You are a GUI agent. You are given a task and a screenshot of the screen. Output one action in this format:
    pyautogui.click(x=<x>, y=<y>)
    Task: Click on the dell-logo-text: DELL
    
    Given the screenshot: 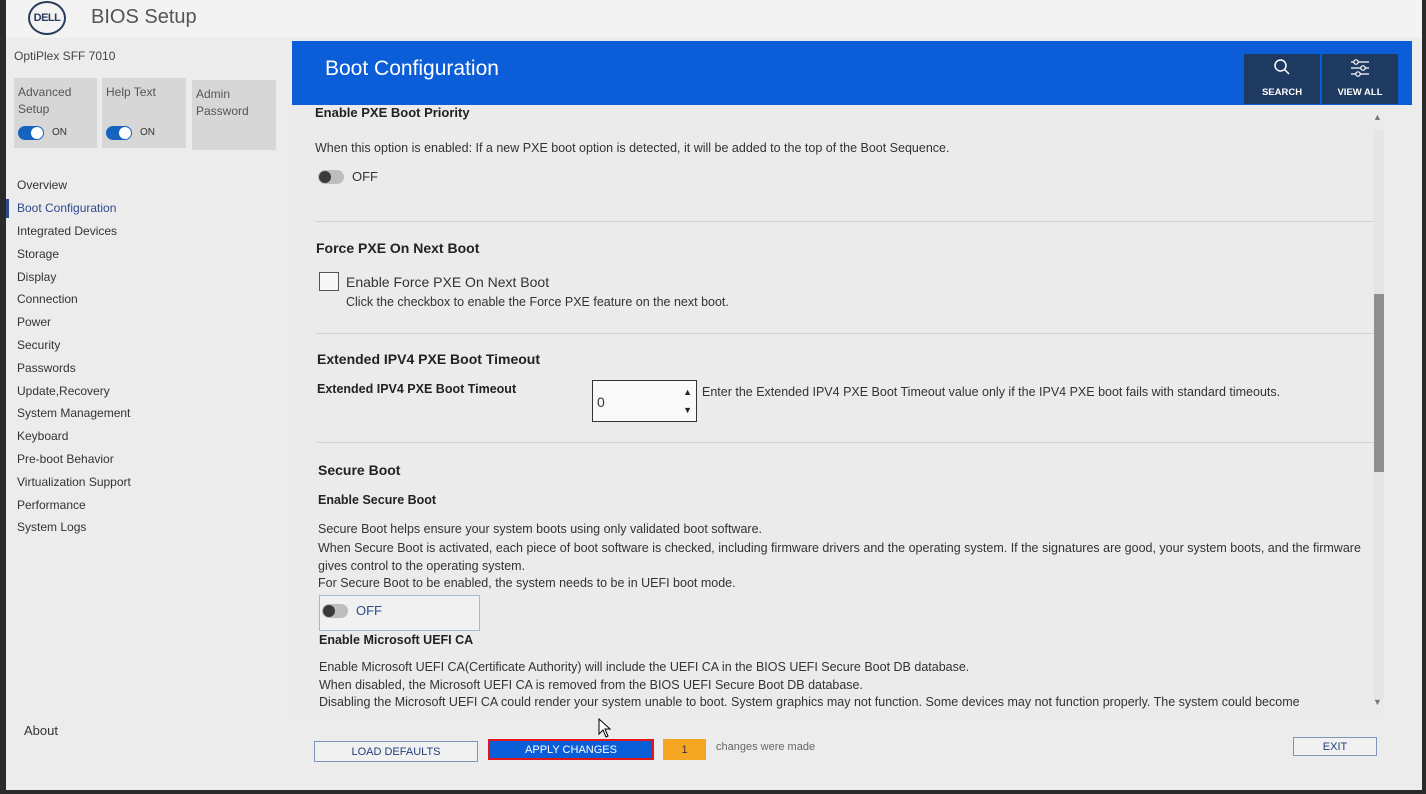 What is the action you would take?
    pyautogui.click(x=47, y=18)
    